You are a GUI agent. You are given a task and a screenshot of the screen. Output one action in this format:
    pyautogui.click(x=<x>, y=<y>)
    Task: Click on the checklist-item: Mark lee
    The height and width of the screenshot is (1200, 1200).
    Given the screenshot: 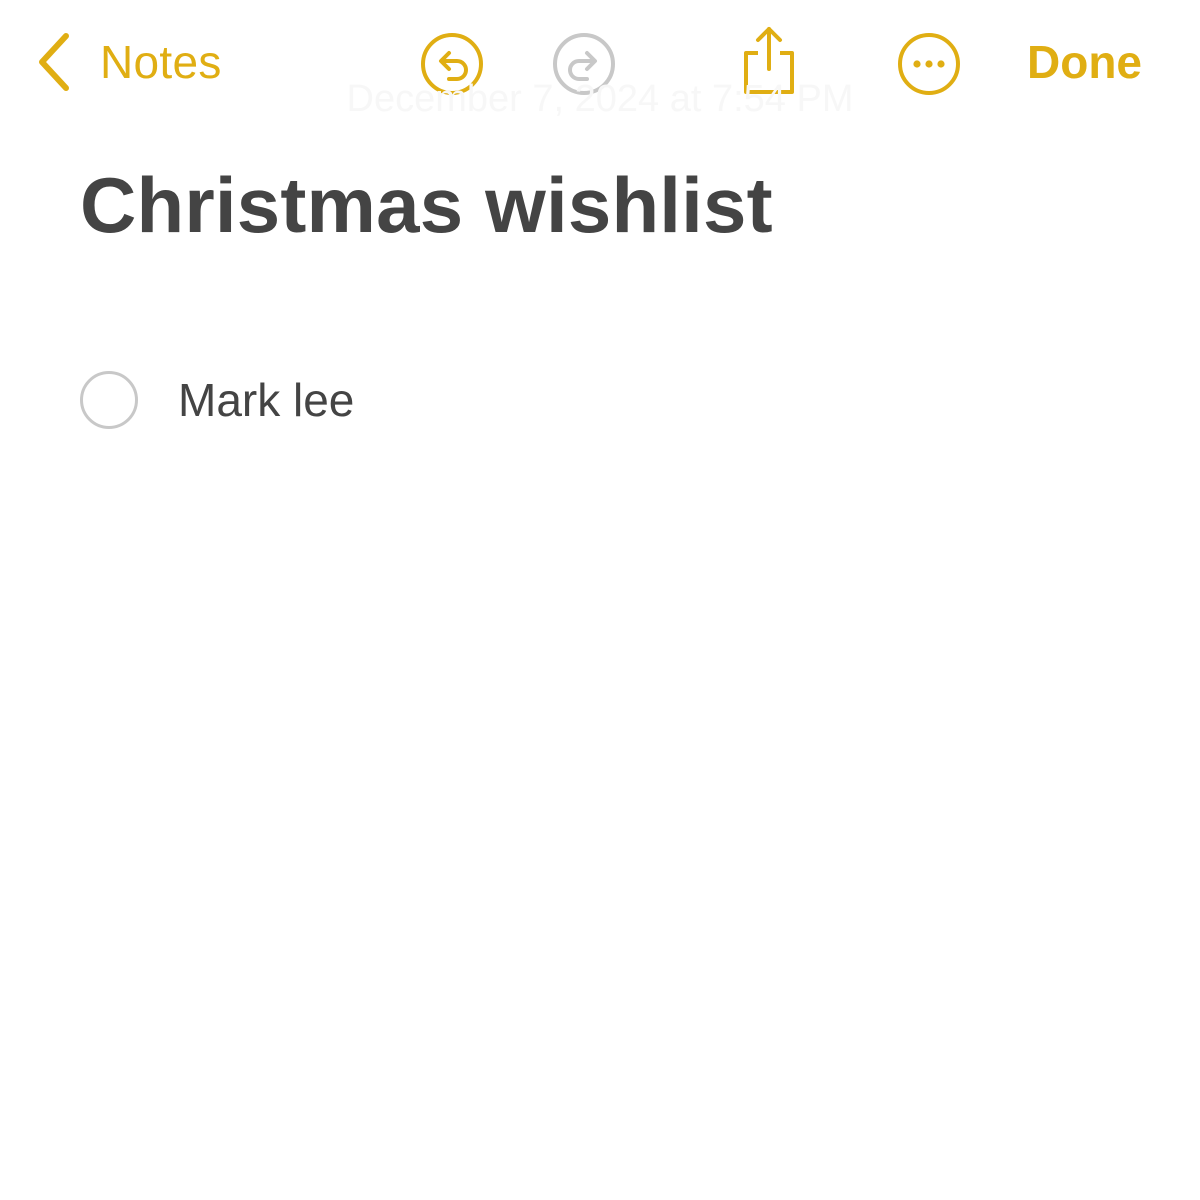 What is the action you would take?
    pyautogui.click(x=217, y=400)
    